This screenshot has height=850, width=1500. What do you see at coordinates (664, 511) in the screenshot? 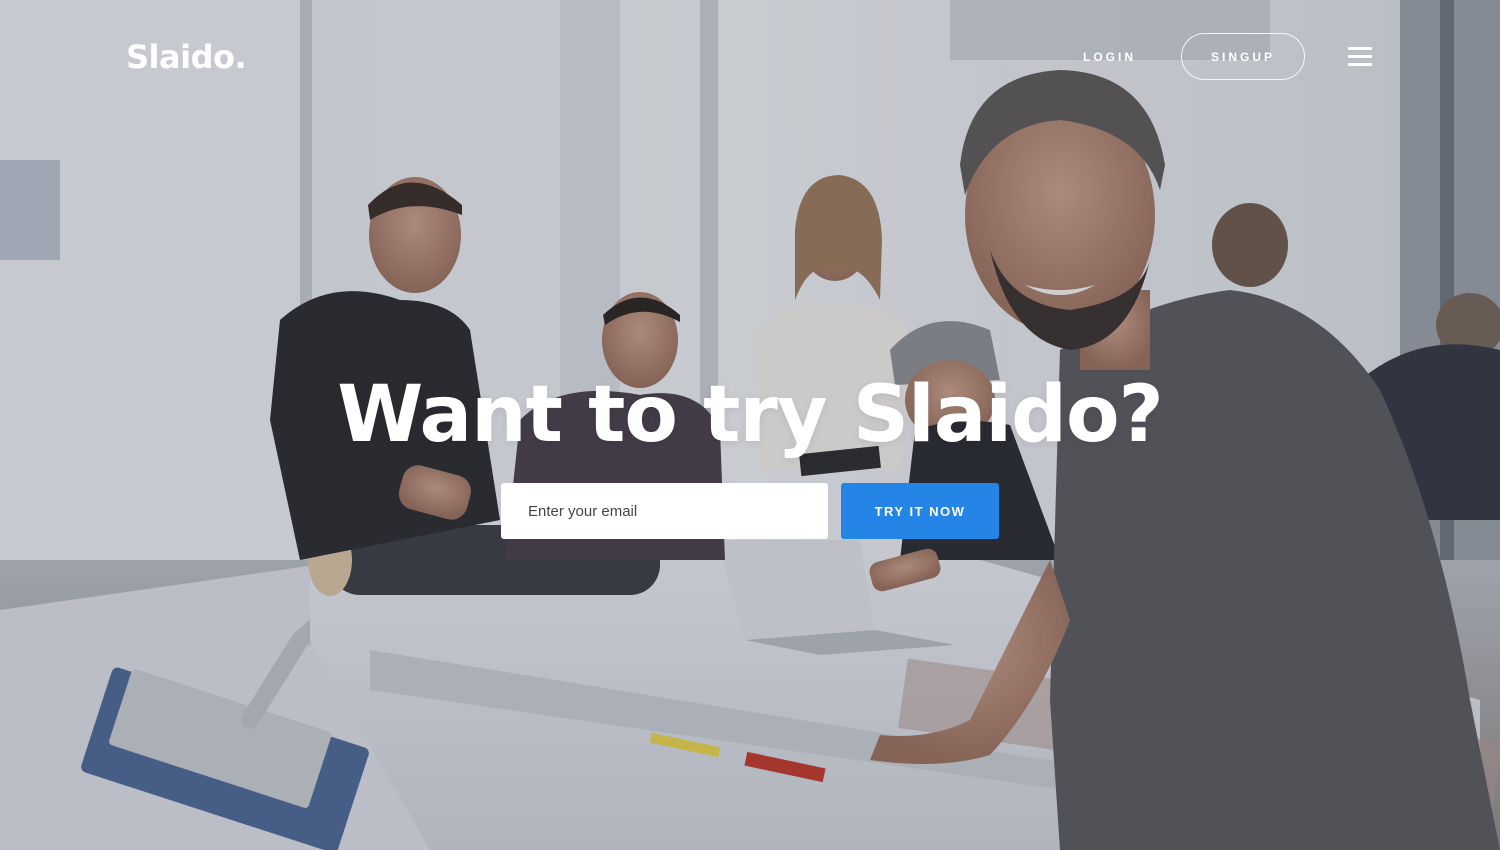
I see `email-input` at bounding box center [664, 511].